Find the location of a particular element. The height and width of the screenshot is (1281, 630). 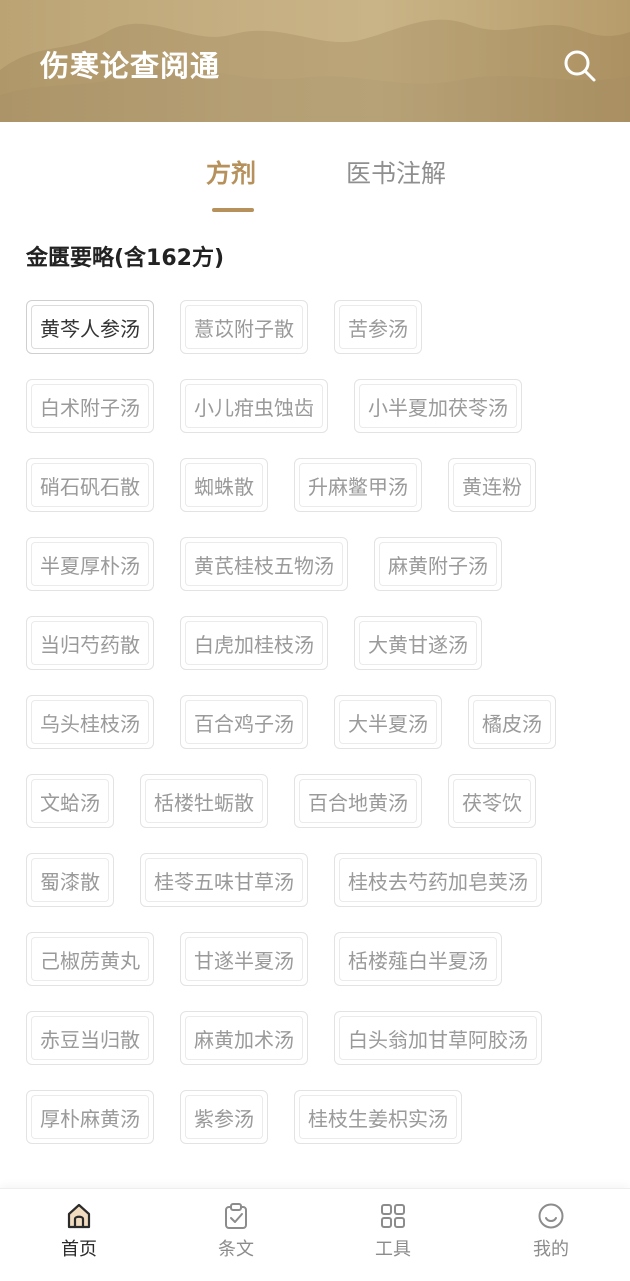

tab-annotations: 医书注解 is located at coordinates (396, 174).